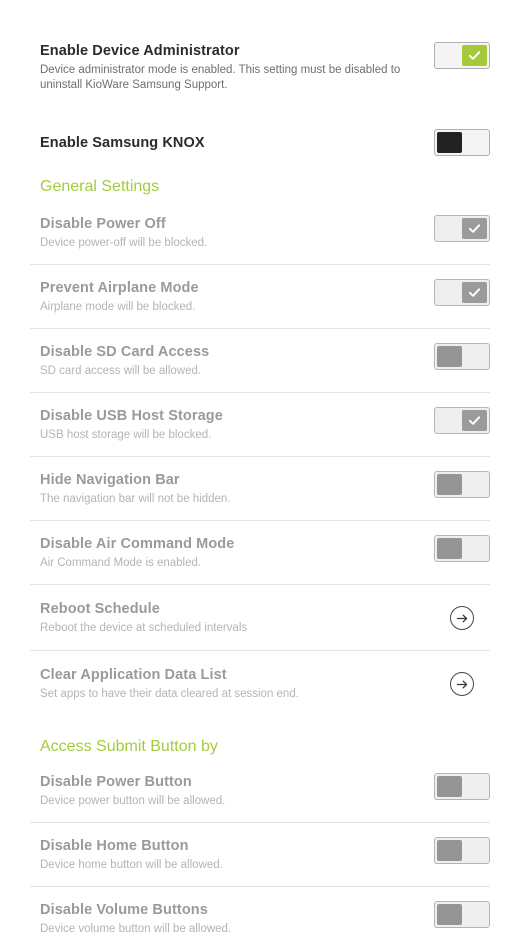 This screenshot has height=950, width=518. What do you see at coordinates (124, 910) in the screenshot?
I see `setting-title: Disable Volume Buttons` at bounding box center [124, 910].